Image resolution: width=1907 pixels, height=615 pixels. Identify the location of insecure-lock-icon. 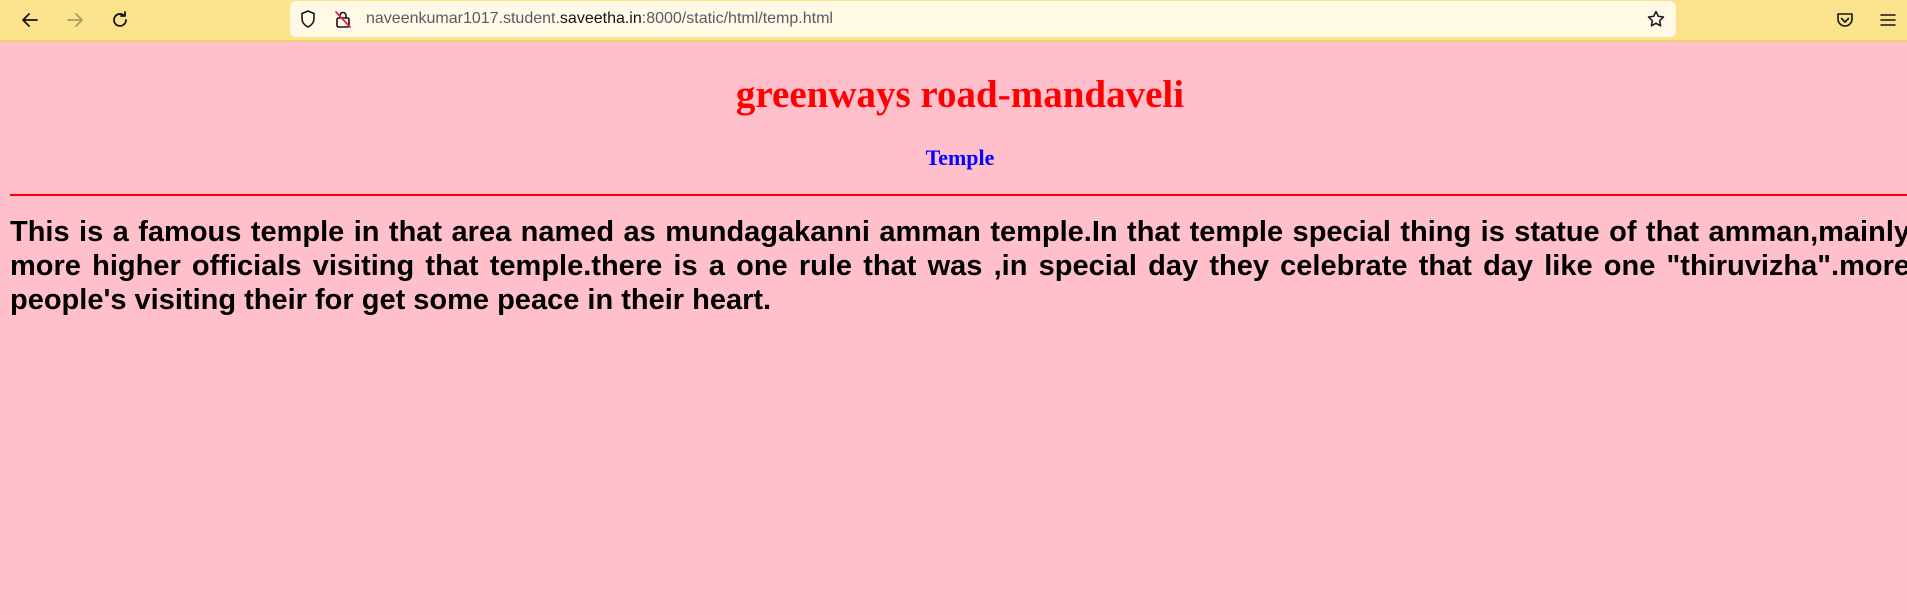
(343, 19).